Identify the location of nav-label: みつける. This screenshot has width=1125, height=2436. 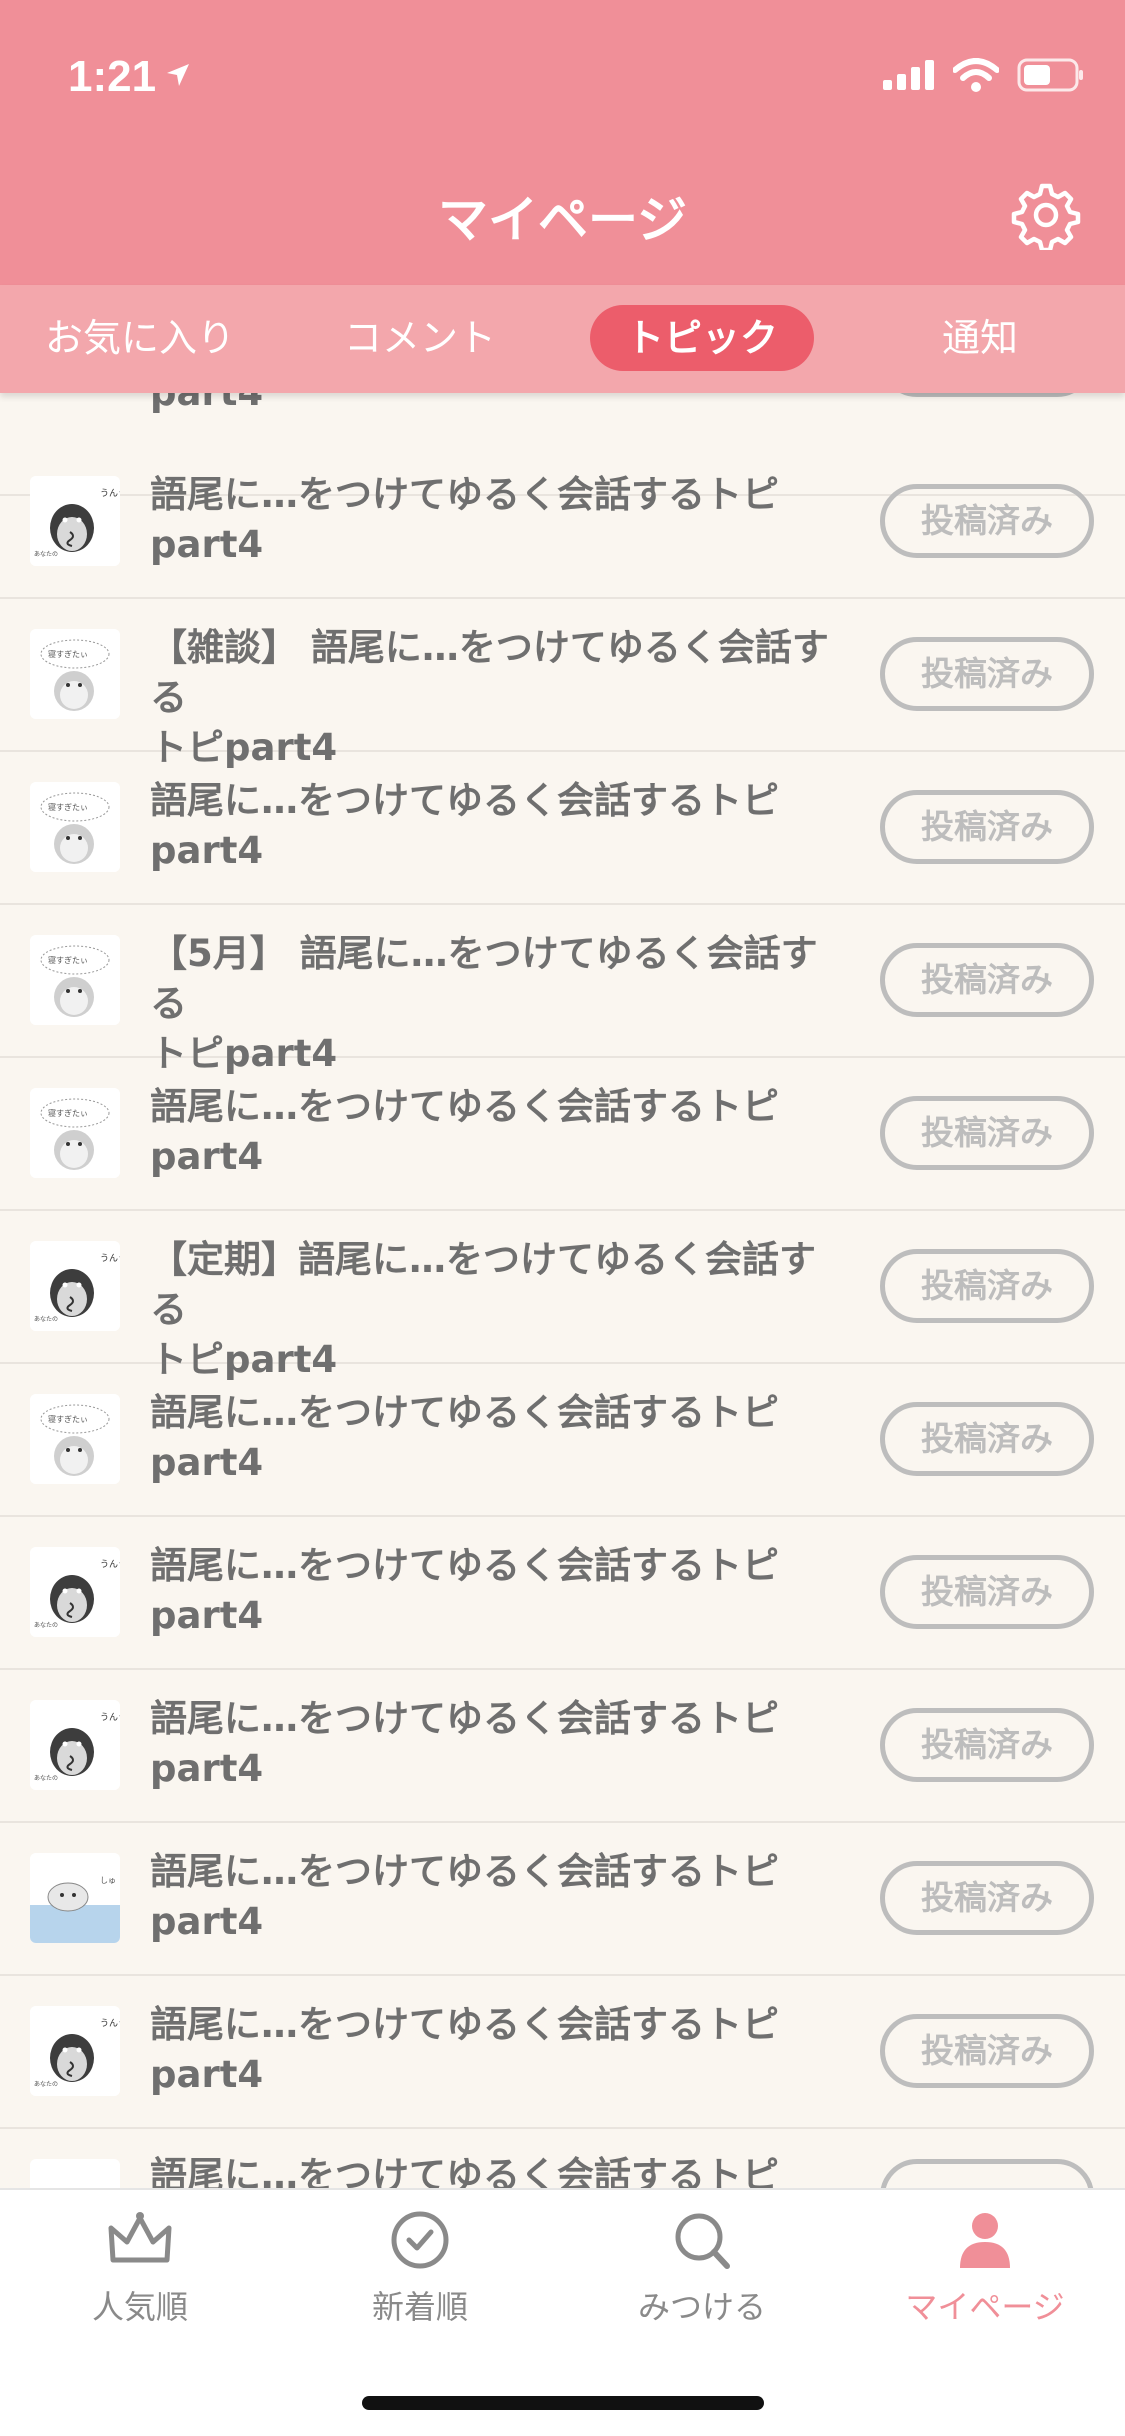
(701, 2307).